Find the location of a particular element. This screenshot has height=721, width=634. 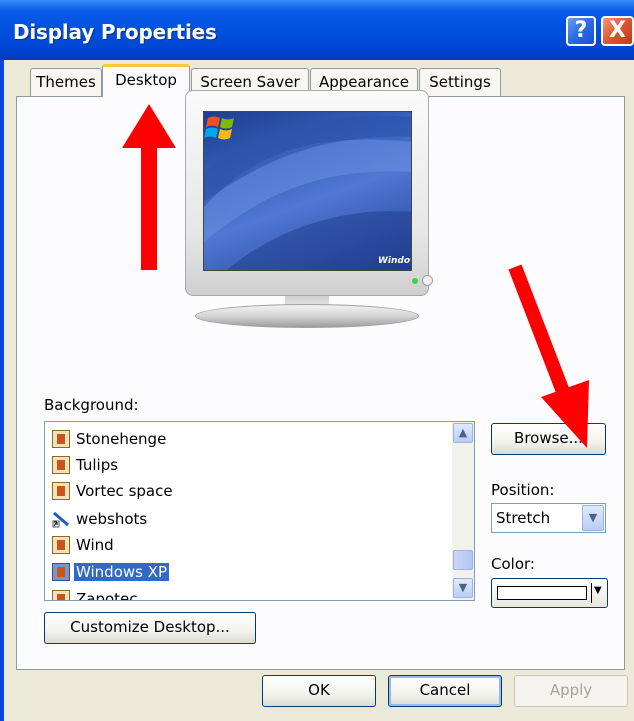

color-picker-button: ▼ is located at coordinates (549, 593).